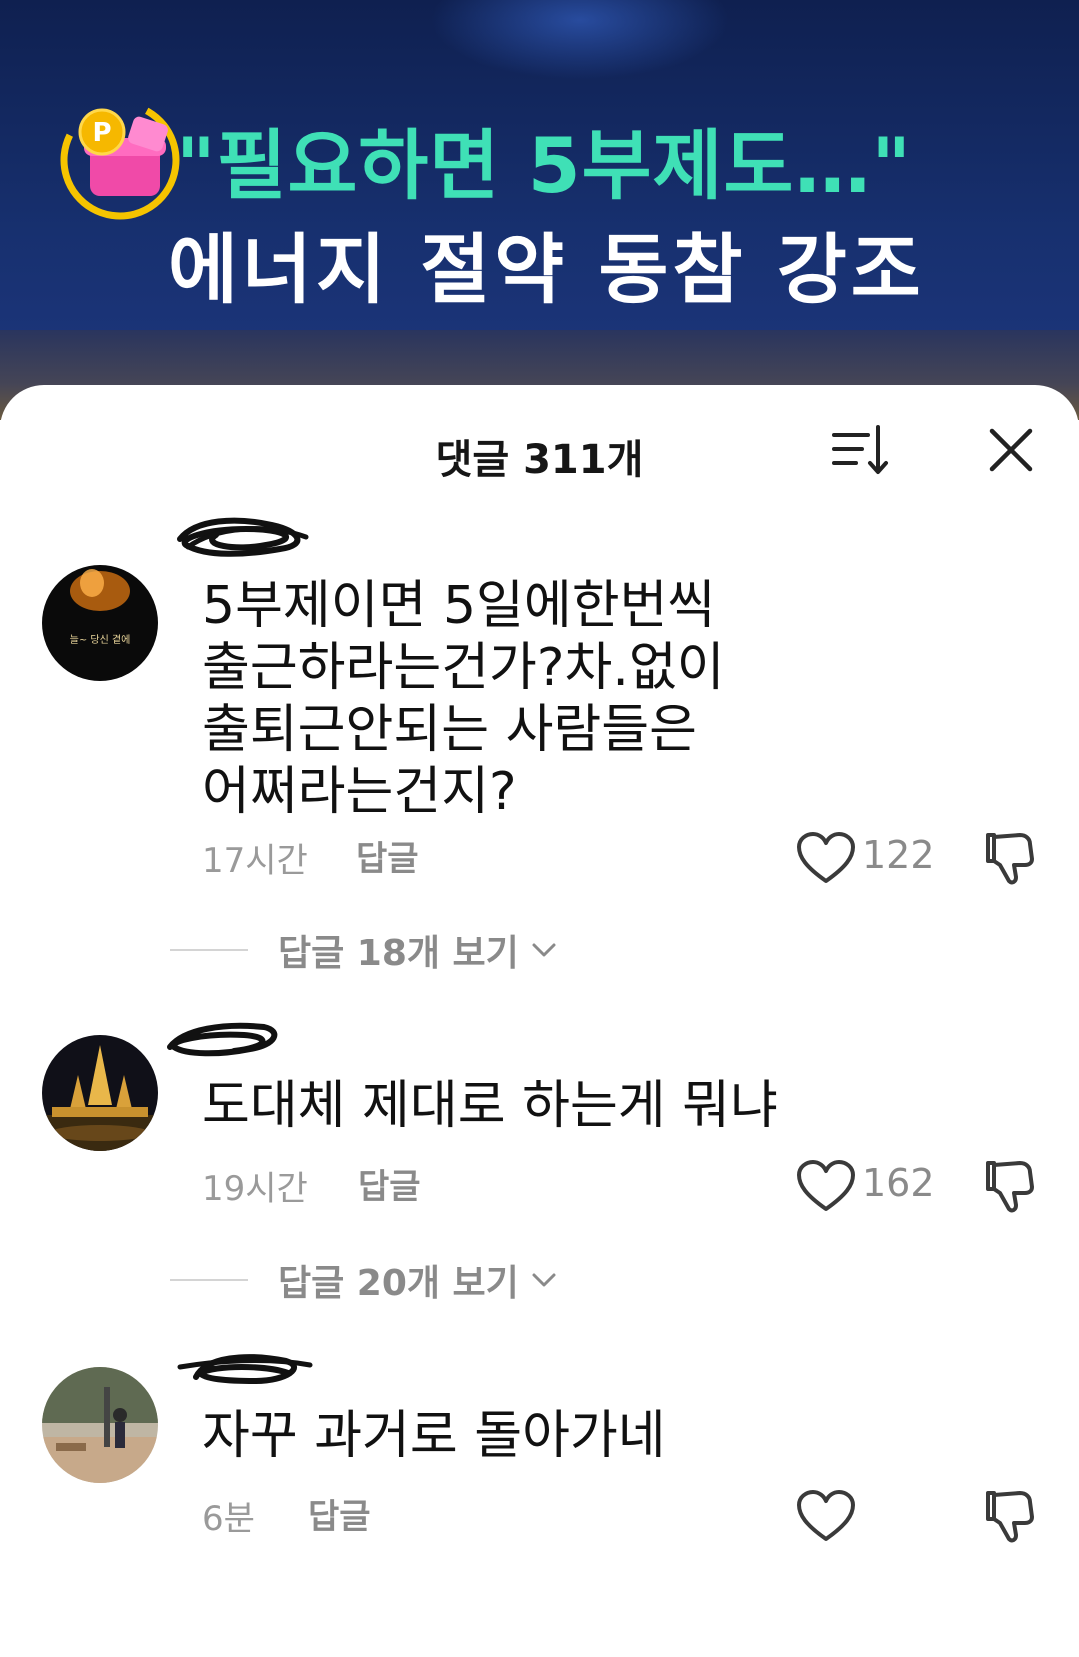 The image size is (1079, 1657). Describe the element at coordinates (898, 855) in the screenshot. I see `like-count: 122` at that location.